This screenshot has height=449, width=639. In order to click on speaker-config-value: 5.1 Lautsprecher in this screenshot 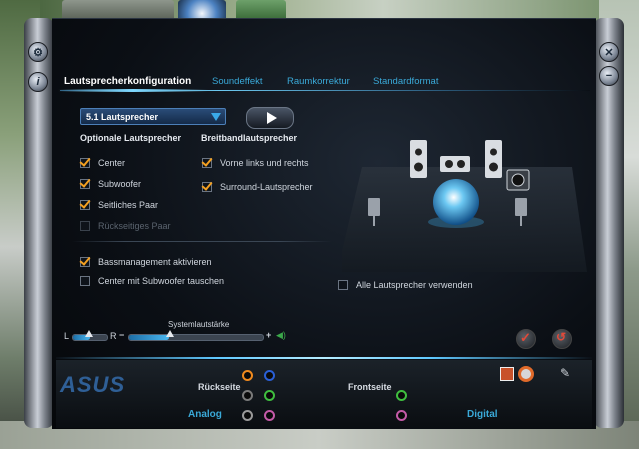, I will do `click(122, 117)`.